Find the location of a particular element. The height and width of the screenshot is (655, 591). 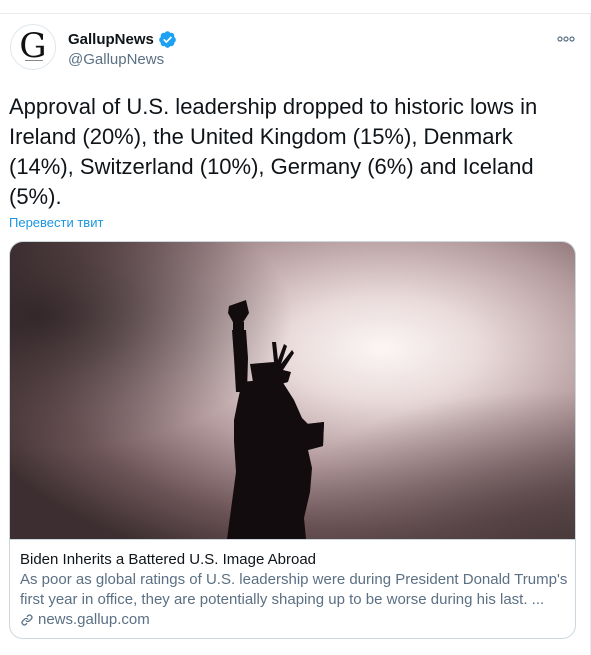

verified-badge-icon is located at coordinates (167, 39).